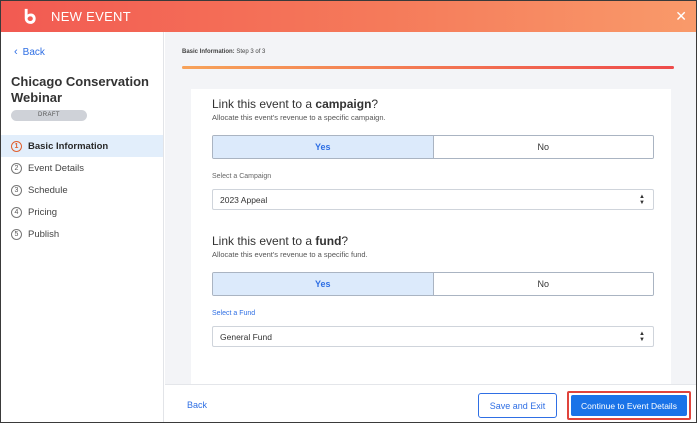  I want to click on progress-bar, so click(428, 67).